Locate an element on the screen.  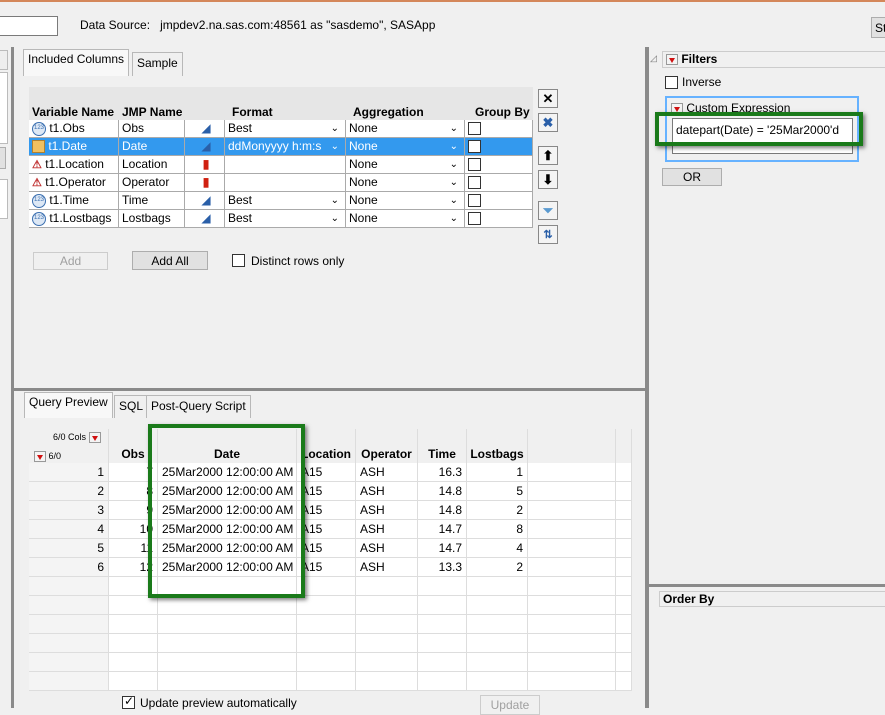
move-up-button: ⬆ is located at coordinates (548, 155).